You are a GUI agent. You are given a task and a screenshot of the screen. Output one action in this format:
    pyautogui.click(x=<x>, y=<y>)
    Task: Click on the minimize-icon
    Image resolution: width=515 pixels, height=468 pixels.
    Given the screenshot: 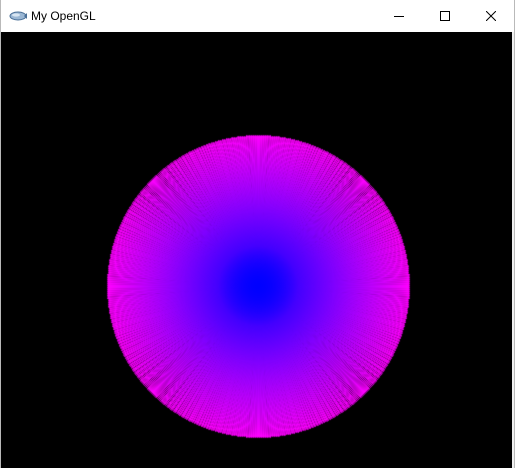 What is the action you would take?
    pyautogui.click(x=399, y=16)
    